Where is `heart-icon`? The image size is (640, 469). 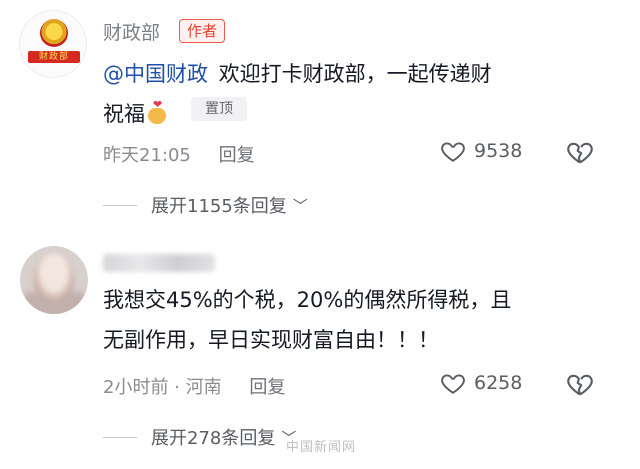 heart-icon is located at coordinates (453, 384).